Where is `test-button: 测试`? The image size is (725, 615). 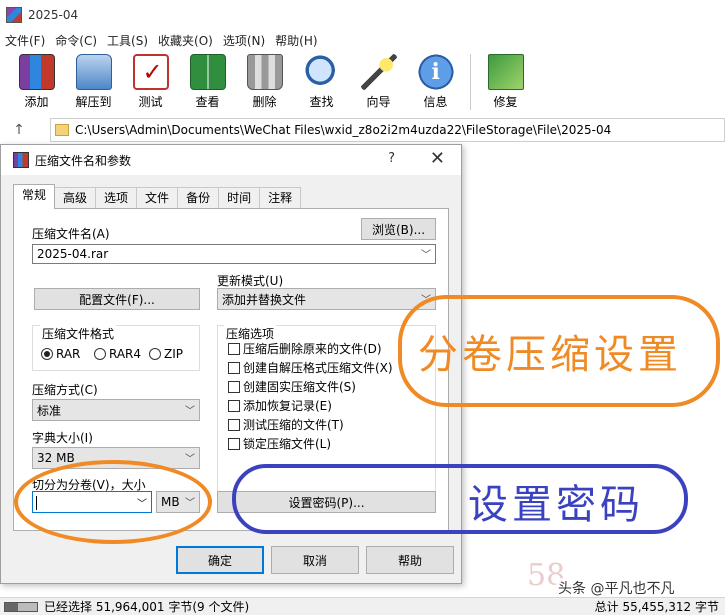 test-button: 测试 is located at coordinates (150, 81).